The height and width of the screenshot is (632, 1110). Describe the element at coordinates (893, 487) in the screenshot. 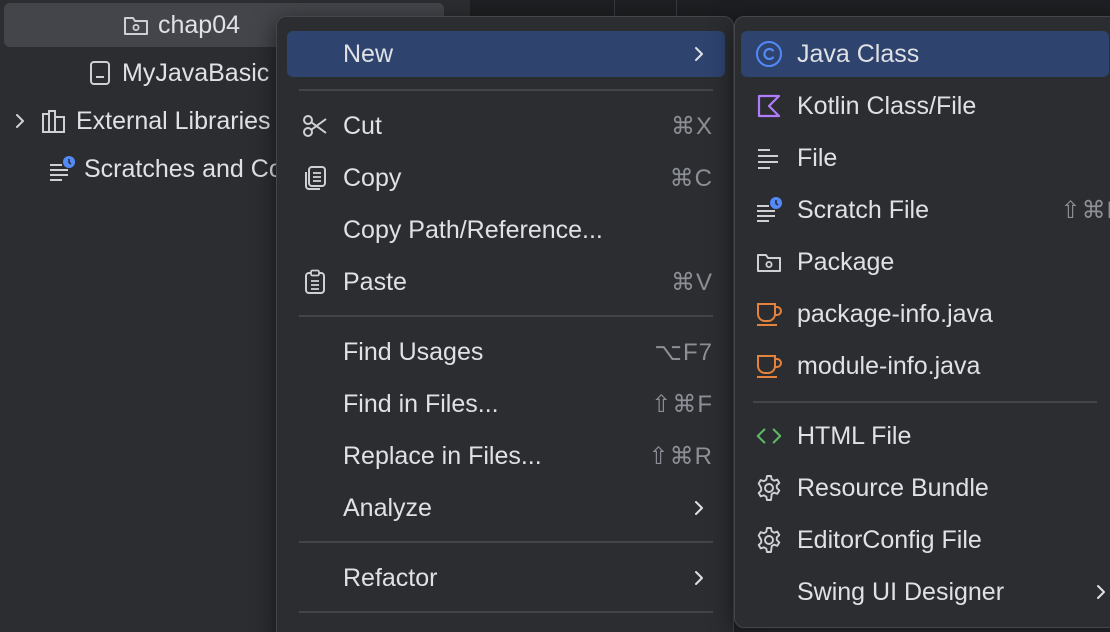

I see `menu-item-label: Resource Bundle` at that location.